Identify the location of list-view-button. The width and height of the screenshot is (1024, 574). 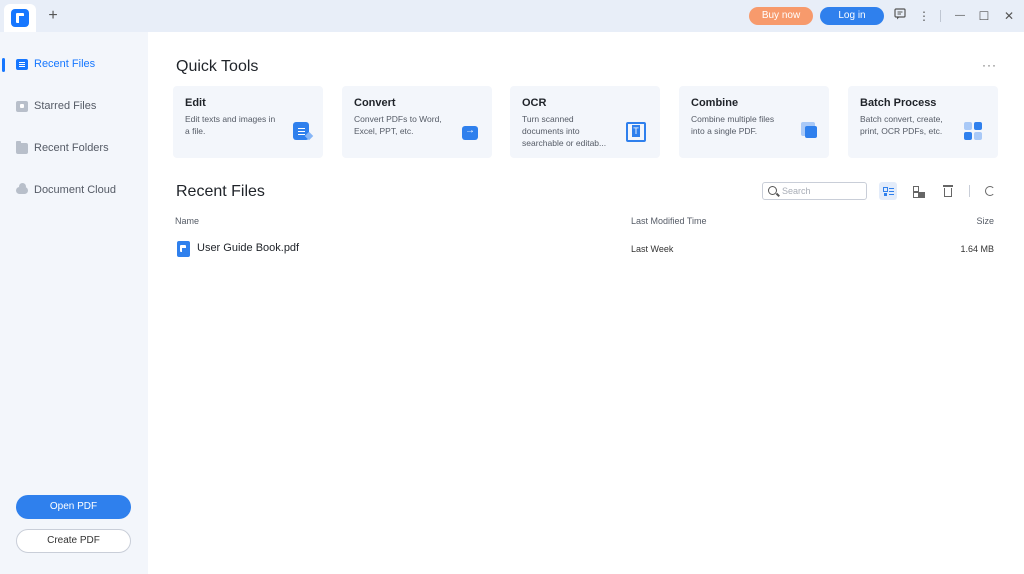
(888, 191).